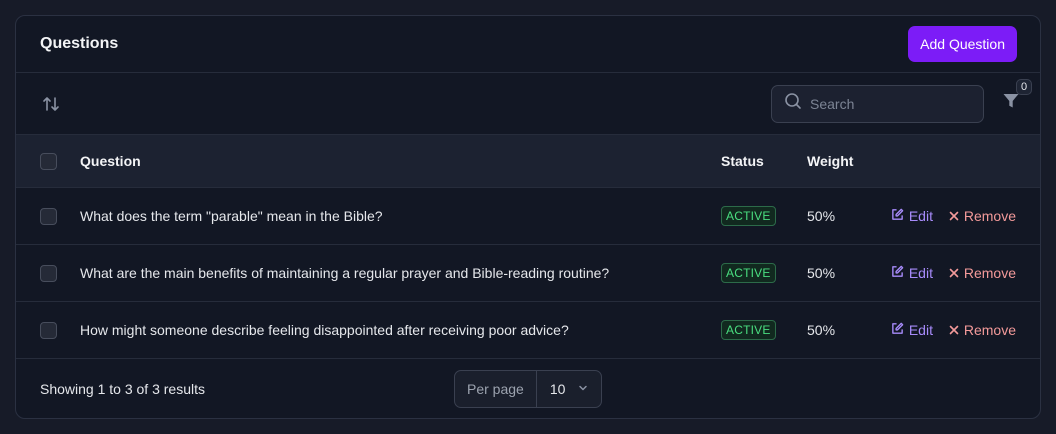 Image resolution: width=1056 pixels, height=434 pixels. I want to click on column-header-status: Status, so click(764, 161).